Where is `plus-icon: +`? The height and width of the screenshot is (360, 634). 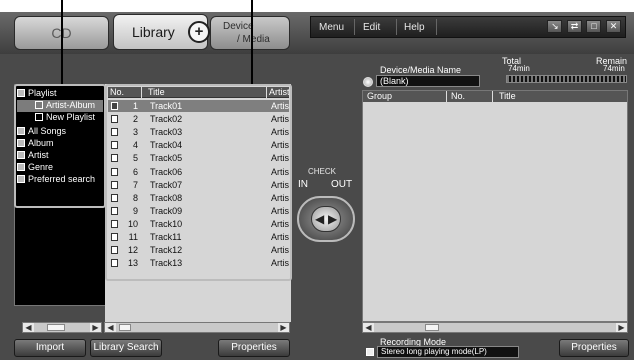 plus-icon: + is located at coordinates (199, 32).